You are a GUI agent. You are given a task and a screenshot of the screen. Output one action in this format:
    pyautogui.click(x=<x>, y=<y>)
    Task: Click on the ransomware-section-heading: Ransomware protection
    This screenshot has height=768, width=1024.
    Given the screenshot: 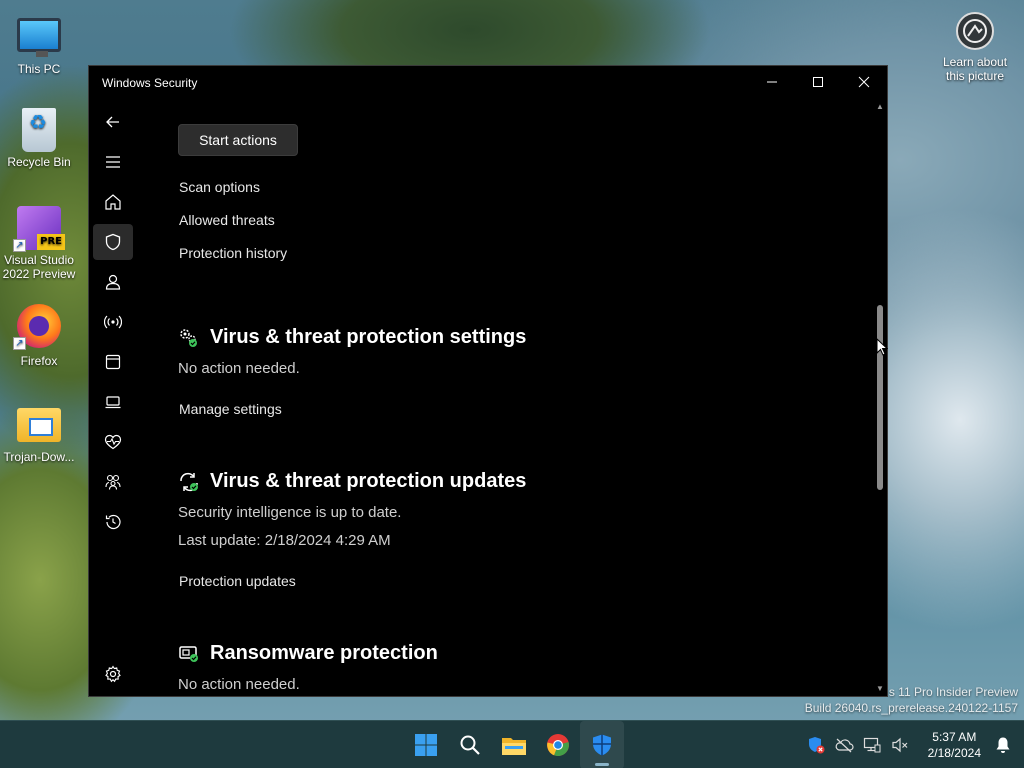 What is the action you would take?
    pyautogui.click(x=308, y=653)
    